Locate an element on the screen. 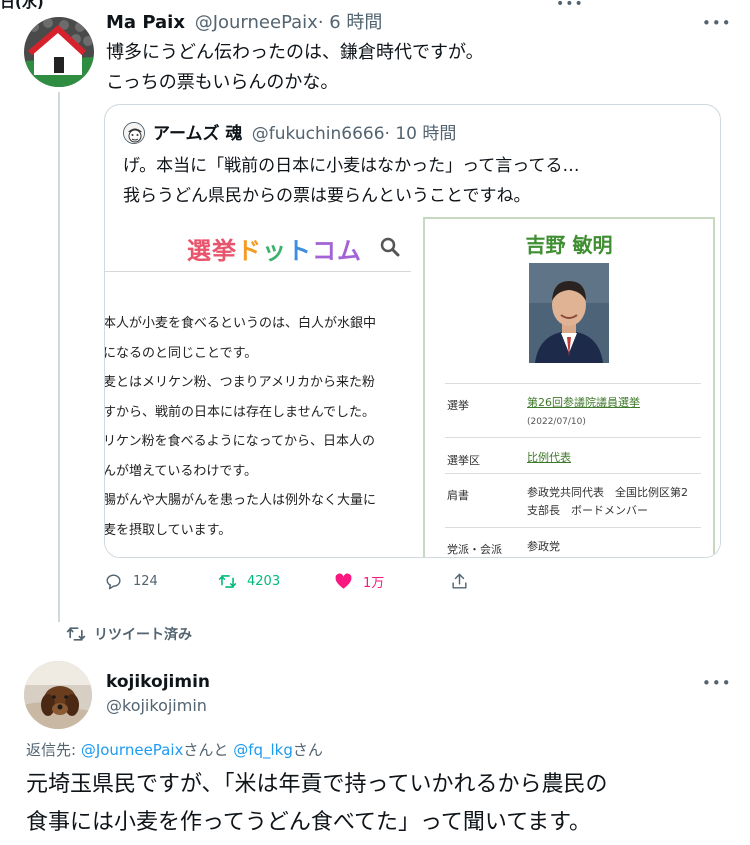 The height and width of the screenshot is (845, 750). quote-header: アームズ 魂 @fukuchin6666· 10 時間 is located at coordinates (304, 131).